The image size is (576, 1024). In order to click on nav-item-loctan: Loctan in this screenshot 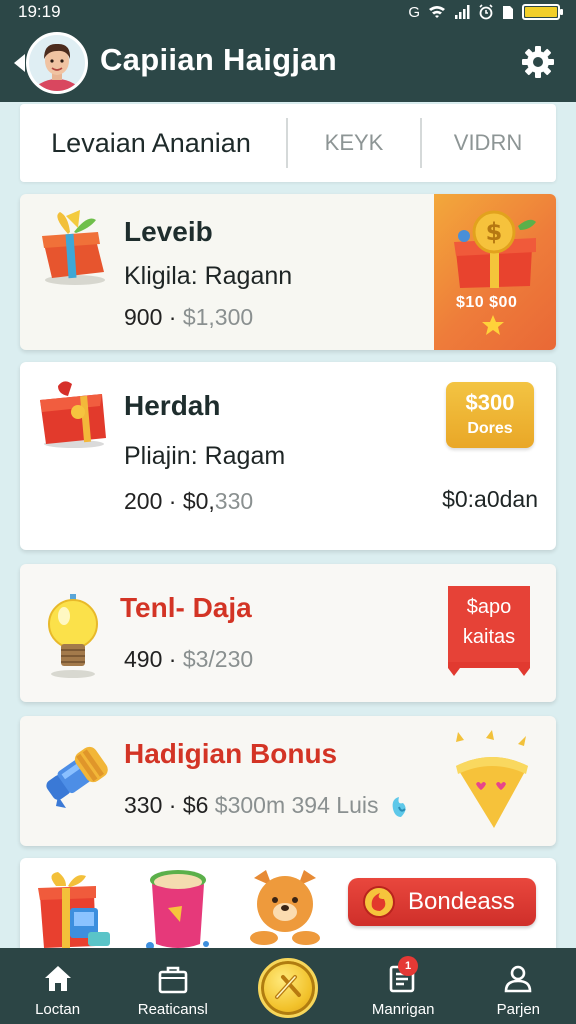, I will do `click(57, 986)`.